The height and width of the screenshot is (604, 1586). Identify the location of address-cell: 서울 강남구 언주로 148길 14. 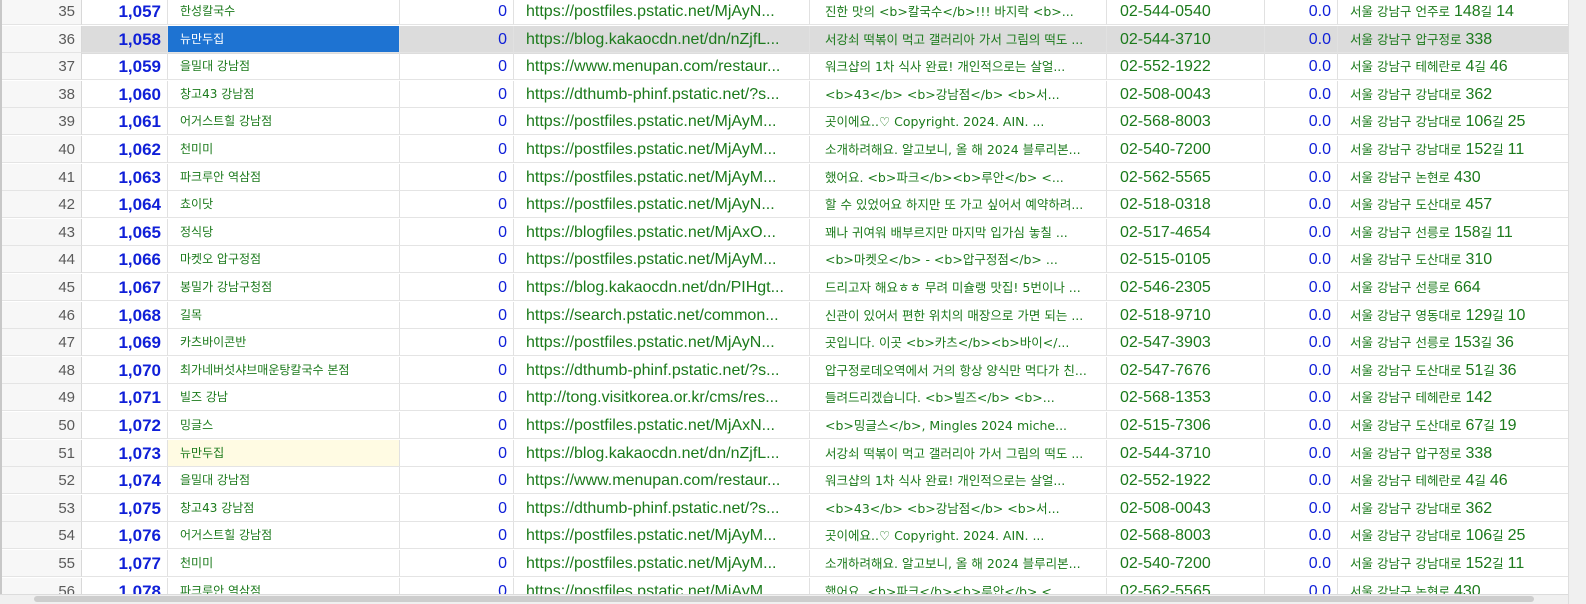
(1453, 12).